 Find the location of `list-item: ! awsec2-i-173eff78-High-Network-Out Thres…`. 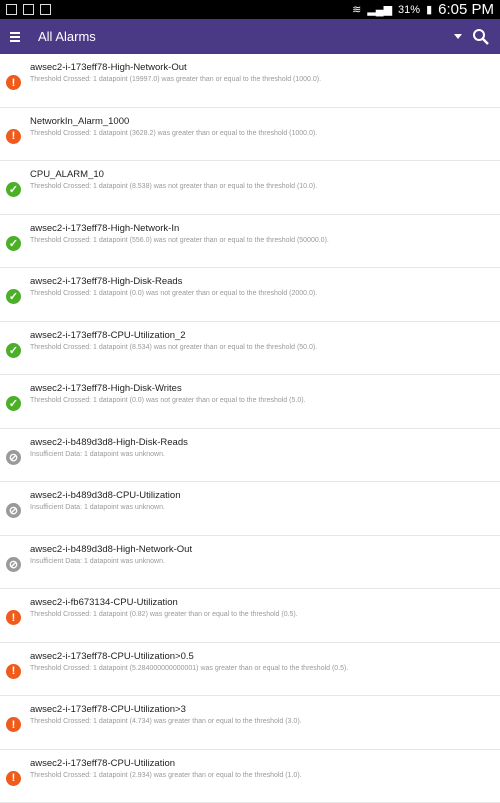

list-item: ! awsec2-i-173eff78-High-Network-Out Thres… is located at coordinates (250, 81).